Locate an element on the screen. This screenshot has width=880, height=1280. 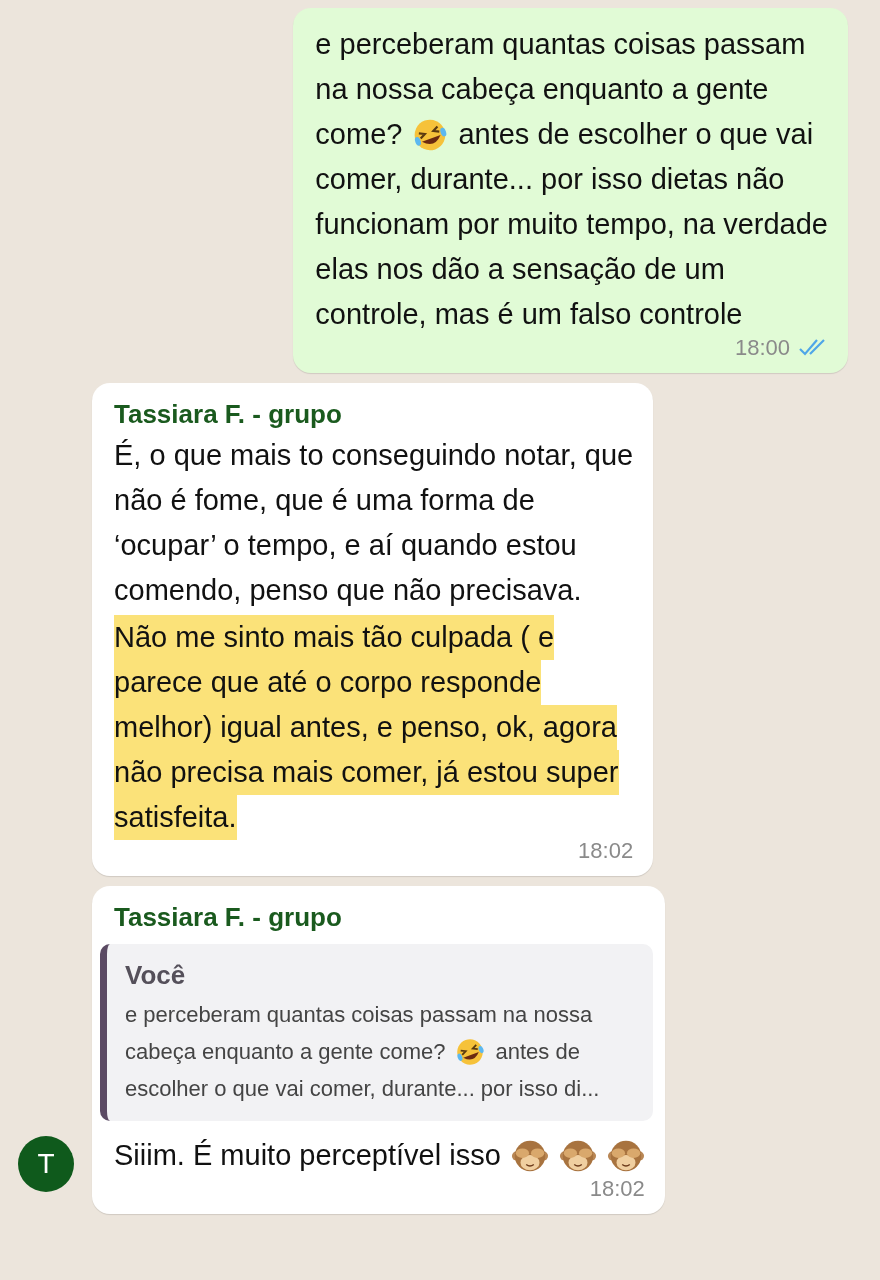
message-text: ‘ocupar’ o tempo, e aí quando estou is located at coordinates (345, 545).